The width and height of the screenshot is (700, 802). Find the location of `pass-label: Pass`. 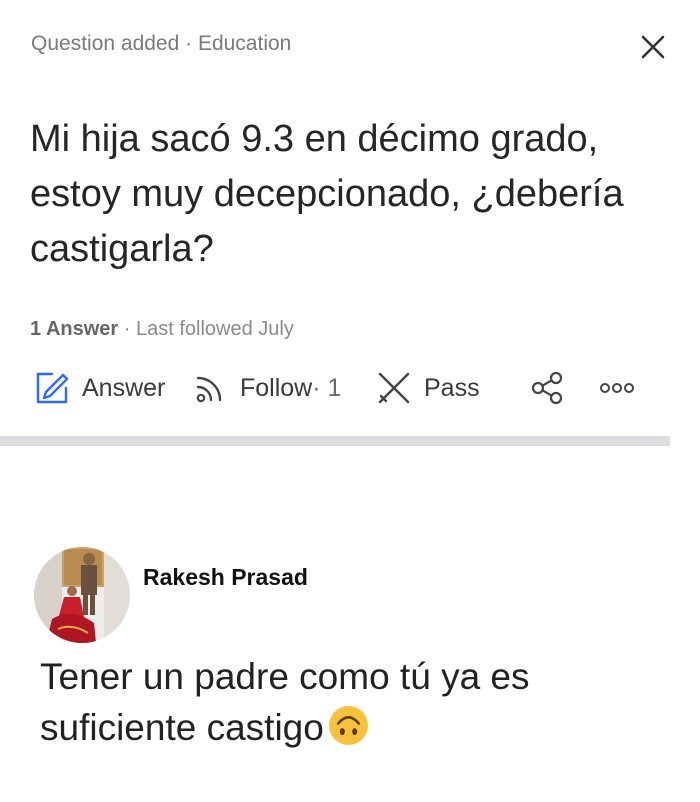

pass-label: Pass is located at coordinates (452, 387).